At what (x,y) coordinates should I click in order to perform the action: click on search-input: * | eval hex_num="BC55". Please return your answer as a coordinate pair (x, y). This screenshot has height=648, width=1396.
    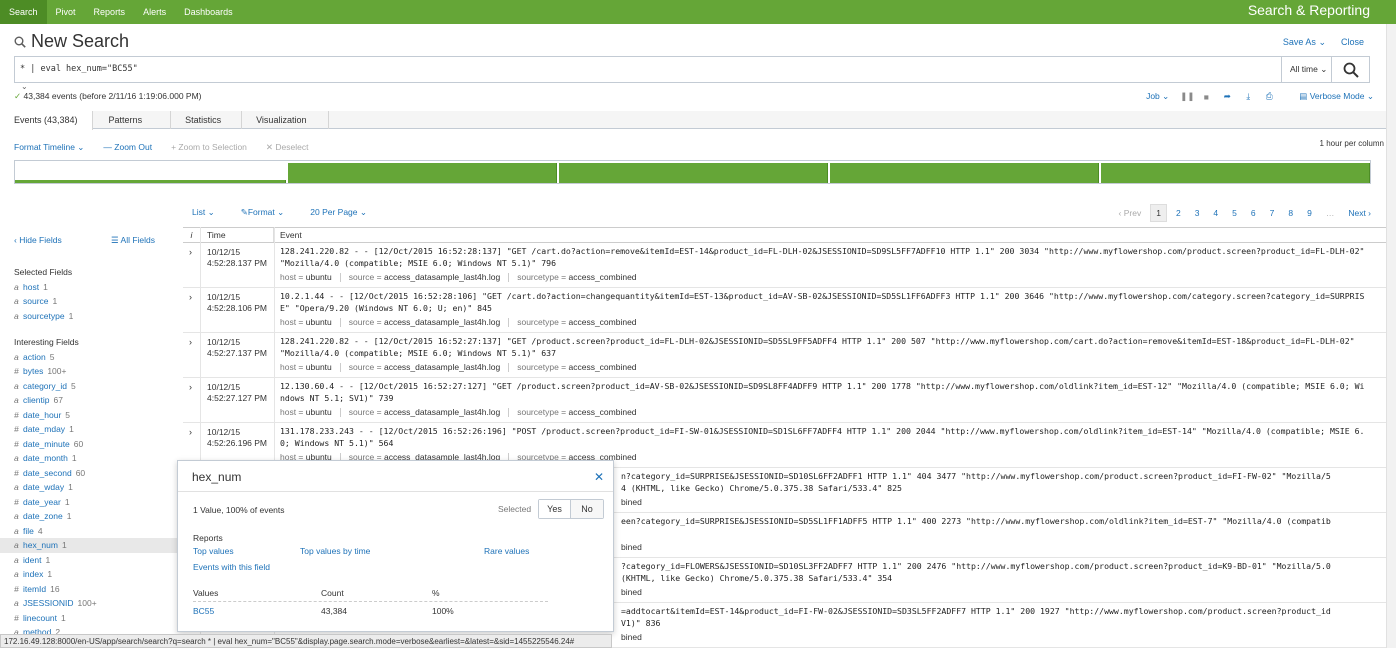
    Looking at the image, I should click on (79, 69).